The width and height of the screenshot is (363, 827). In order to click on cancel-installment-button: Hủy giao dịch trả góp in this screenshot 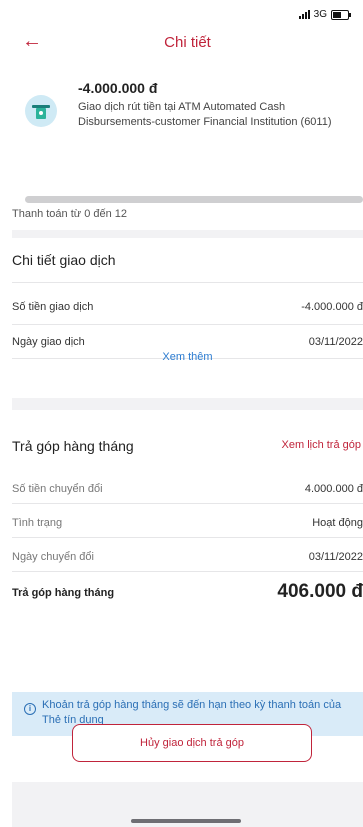, I will do `click(192, 743)`.